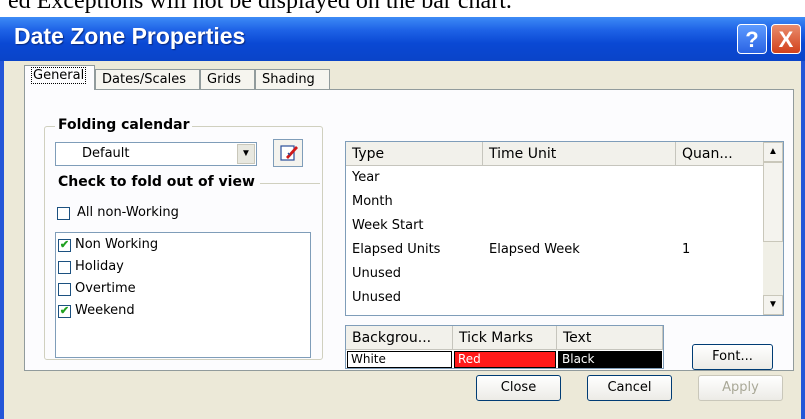 This screenshot has height=419, width=805. Describe the element at coordinates (64, 311) in the screenshot. I see `weekend-checkbox: ✔` at that location.